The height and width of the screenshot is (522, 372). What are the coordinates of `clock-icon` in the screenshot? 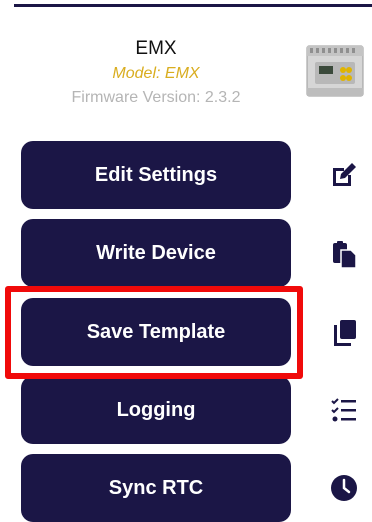 It's located at (344, 488).